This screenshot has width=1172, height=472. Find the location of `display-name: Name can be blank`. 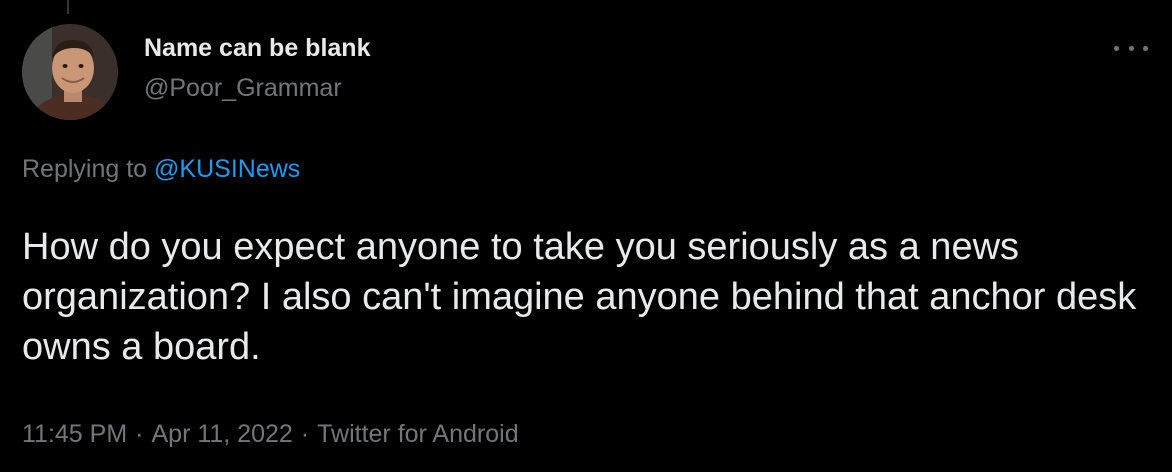

display-name: Name can be blank is located at coordinates (257, 48).